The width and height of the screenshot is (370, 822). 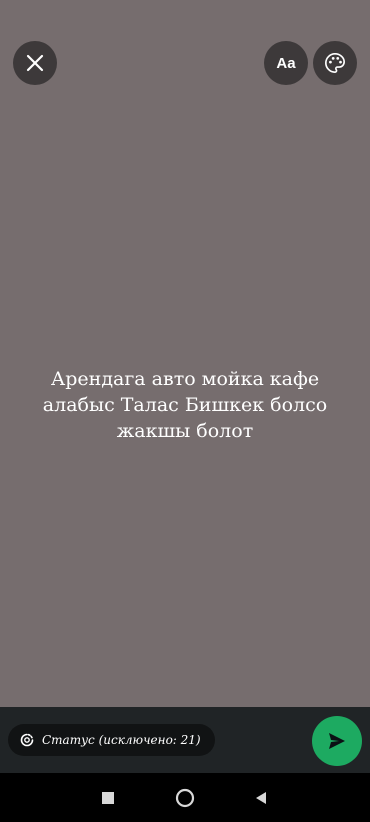 I want to click on system-navigation-bar, so click(x=185, y=797).